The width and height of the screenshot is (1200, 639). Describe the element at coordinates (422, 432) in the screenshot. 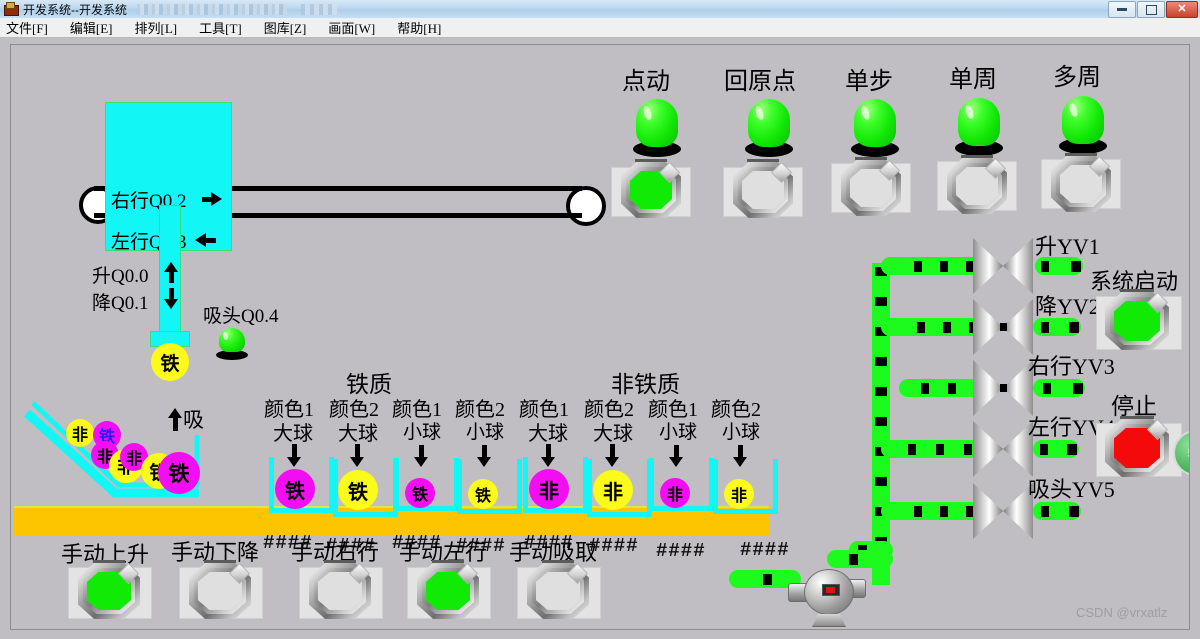

I see `sort-bin-3-size-label: 小球` at that location.